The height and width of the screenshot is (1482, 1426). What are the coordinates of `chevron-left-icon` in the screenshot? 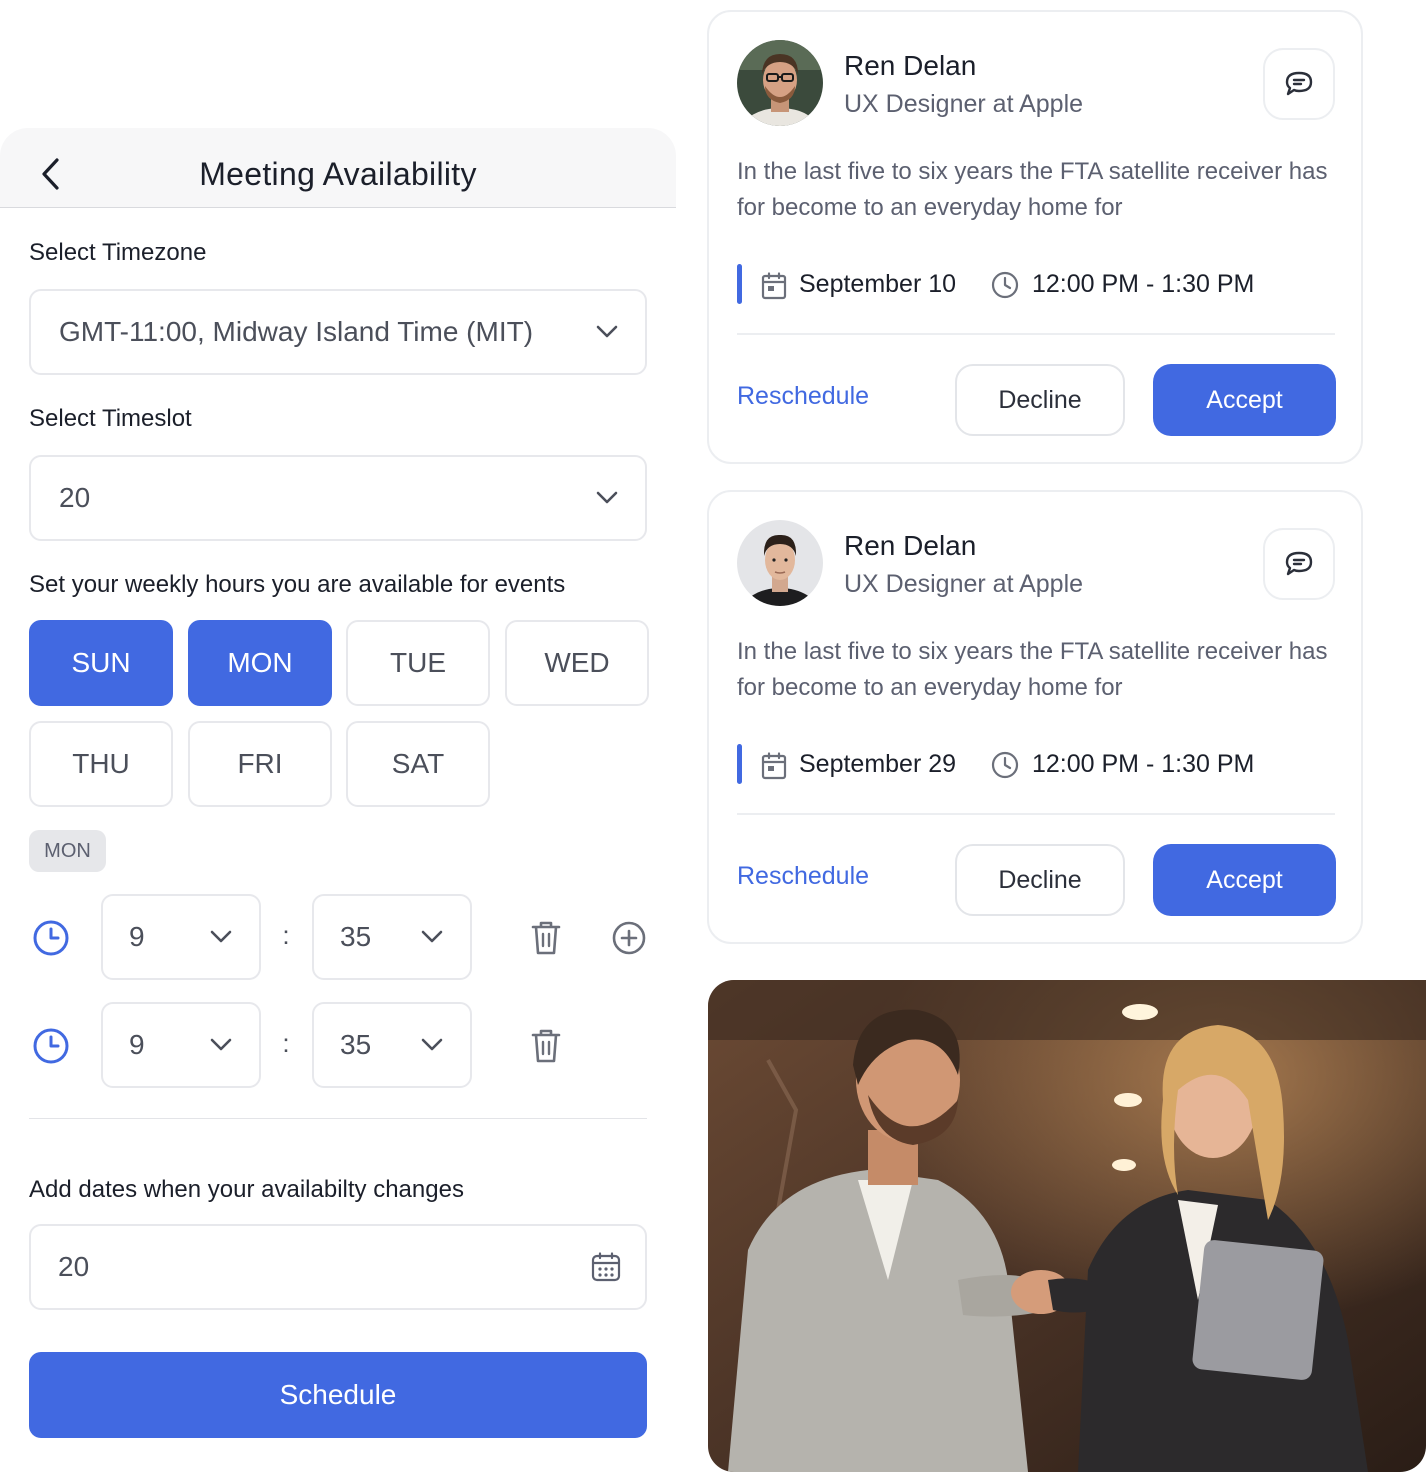 It's located at (50, 174).